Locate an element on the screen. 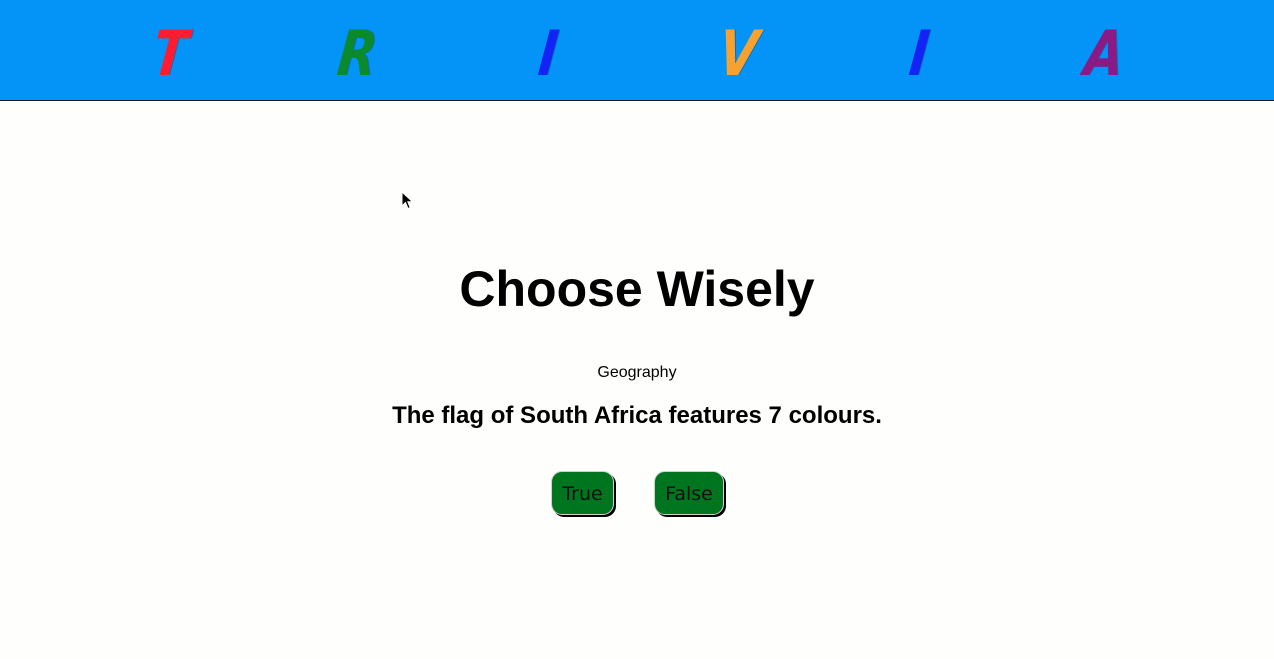  title-letter-t: T is located at coordinates (170, 54).